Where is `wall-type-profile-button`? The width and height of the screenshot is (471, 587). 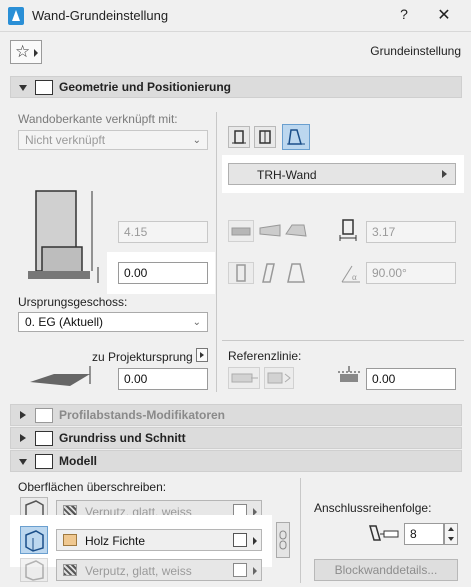
wall-type-profile-button is located at coordinates (296, 137).